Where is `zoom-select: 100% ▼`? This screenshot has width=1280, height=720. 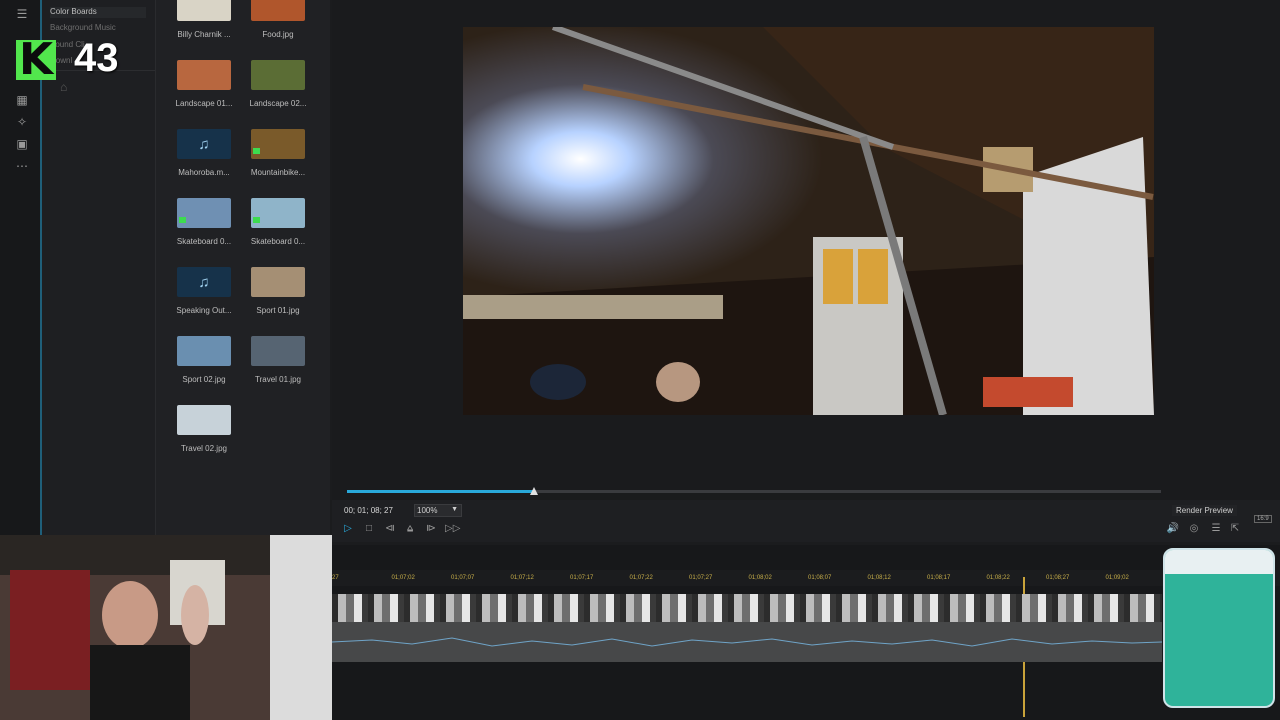 zoom-select: 100% ▼ is located at coordinates (438, 510).